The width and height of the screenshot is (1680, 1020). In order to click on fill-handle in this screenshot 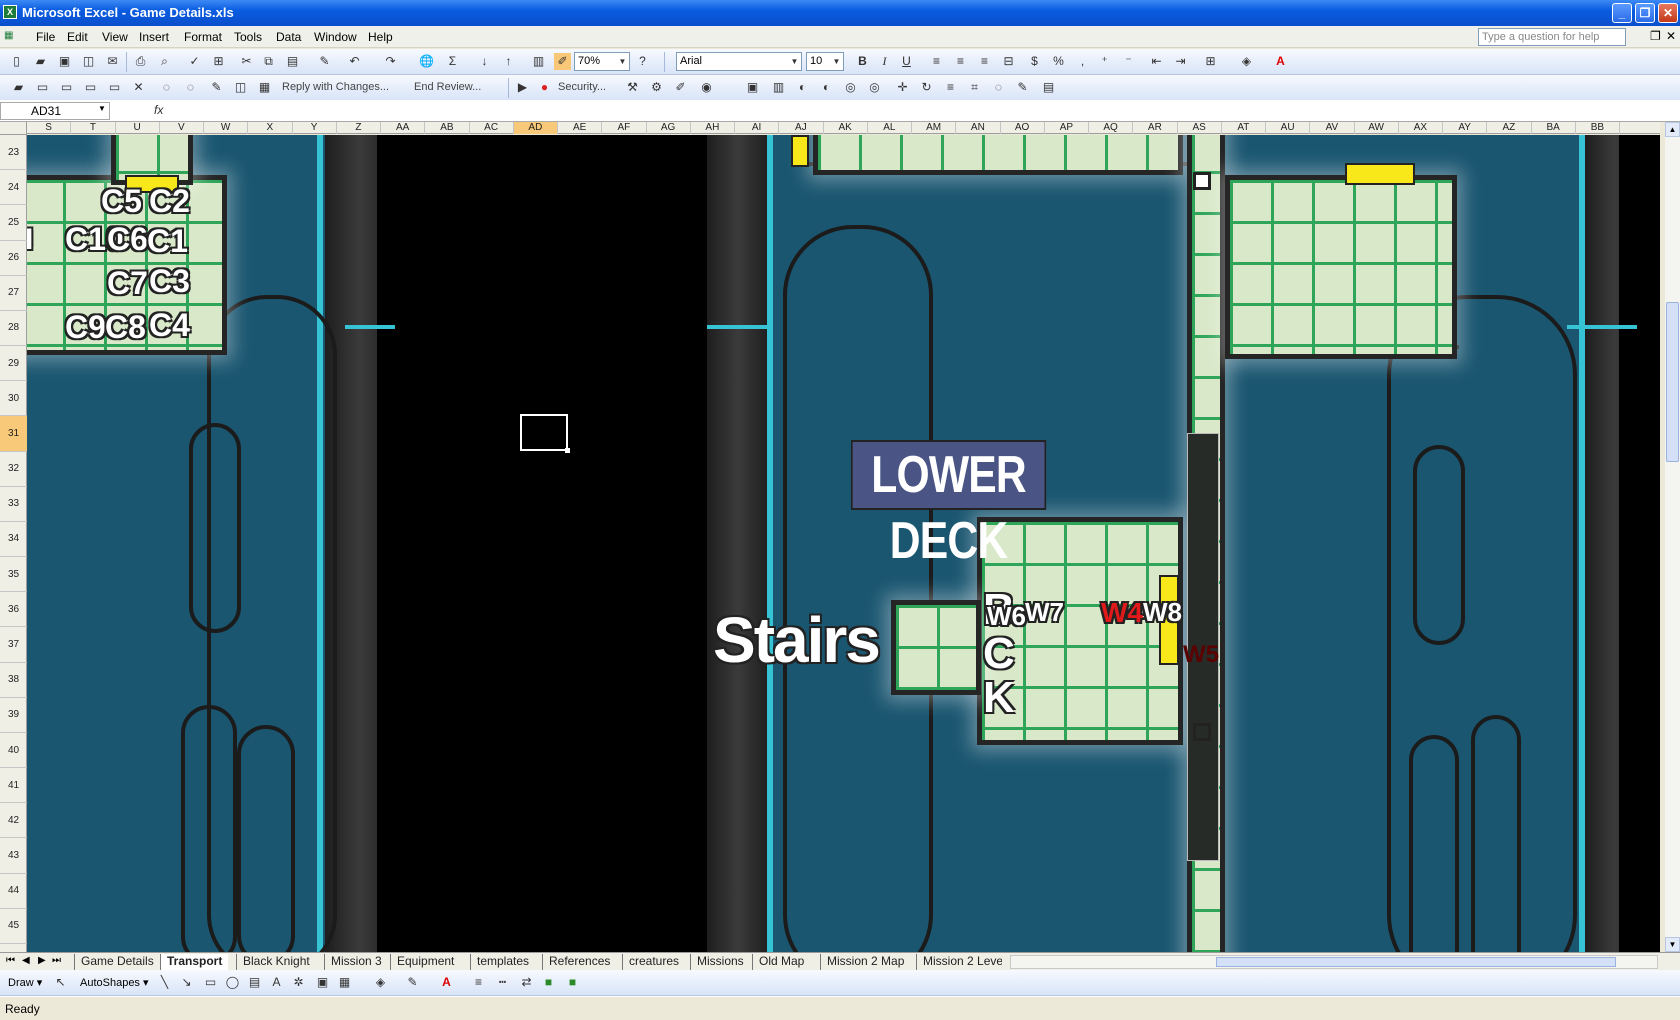, I will do `click(567, 450)`.